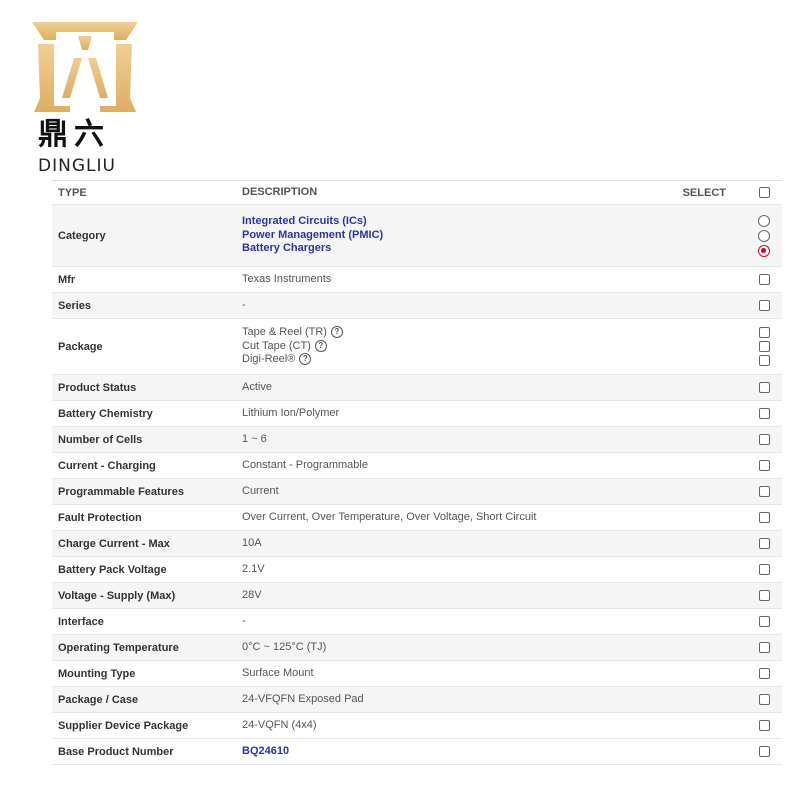 This screenshot has width=800, height=800. I want to click on row-label: Fault Protection, so click(100, 517).